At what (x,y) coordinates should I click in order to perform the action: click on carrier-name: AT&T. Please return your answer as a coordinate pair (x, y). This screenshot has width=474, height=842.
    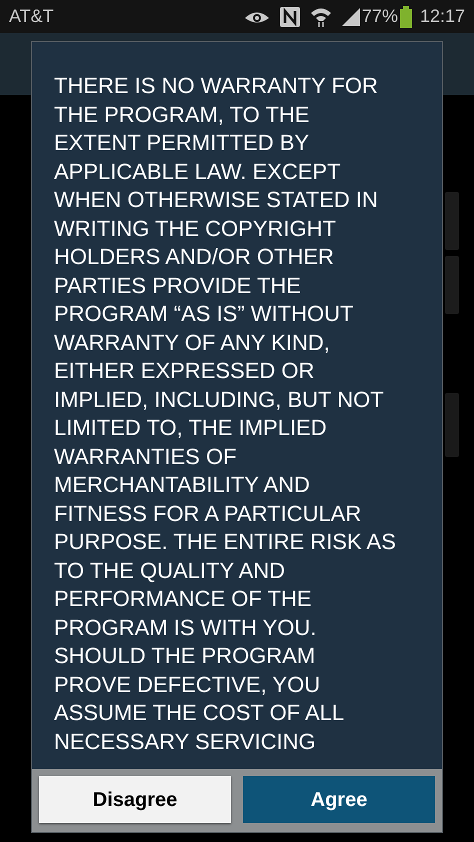
    Looking at the image, I should click on (31, 16).